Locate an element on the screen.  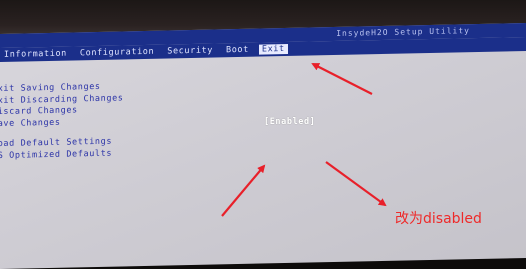
arrow-to-annotation is located at coordinates (356, 184).